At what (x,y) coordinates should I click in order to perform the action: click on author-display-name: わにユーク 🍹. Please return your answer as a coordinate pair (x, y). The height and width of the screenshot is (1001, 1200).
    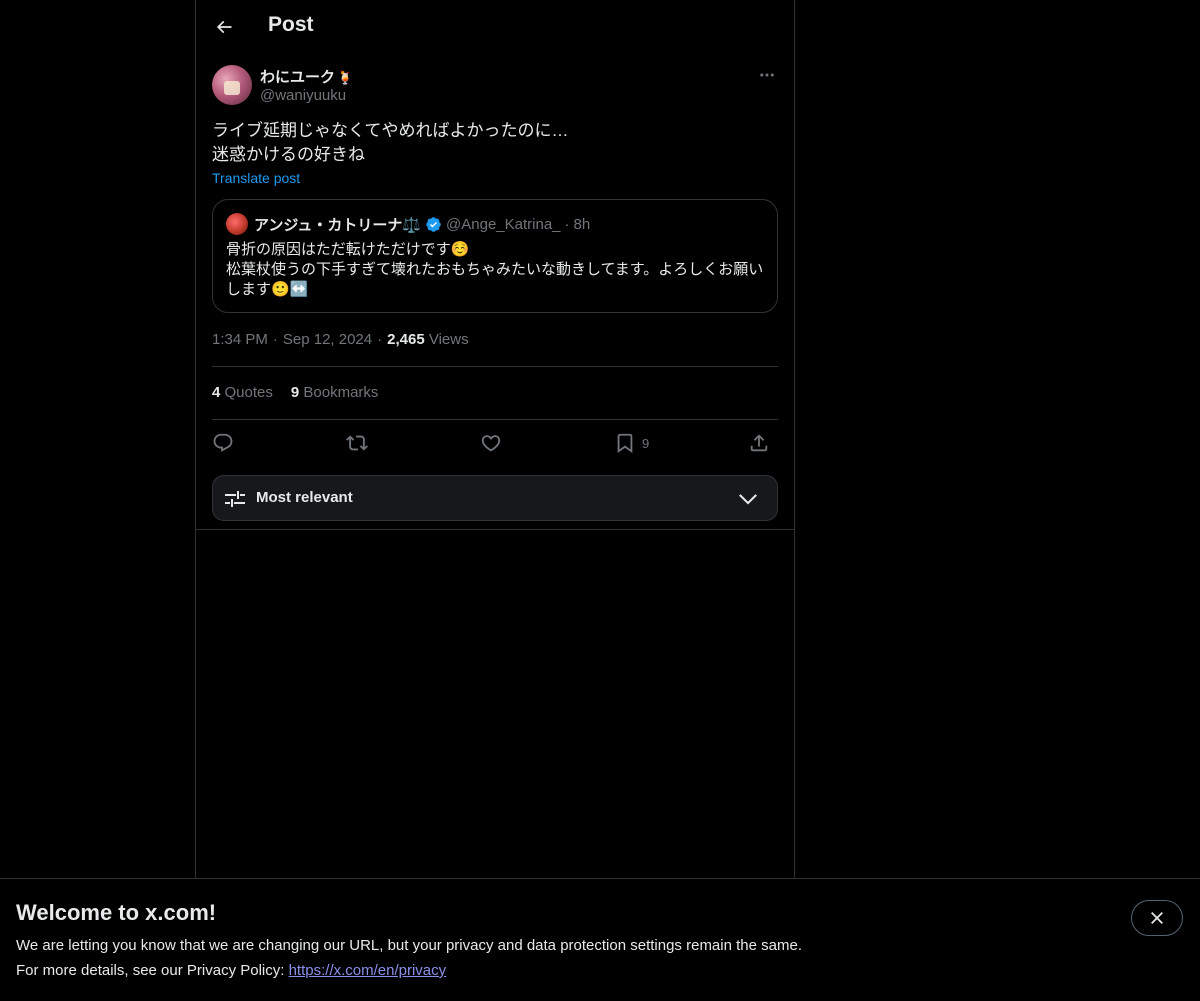
    Looking at the image, I should click on (306, 76).